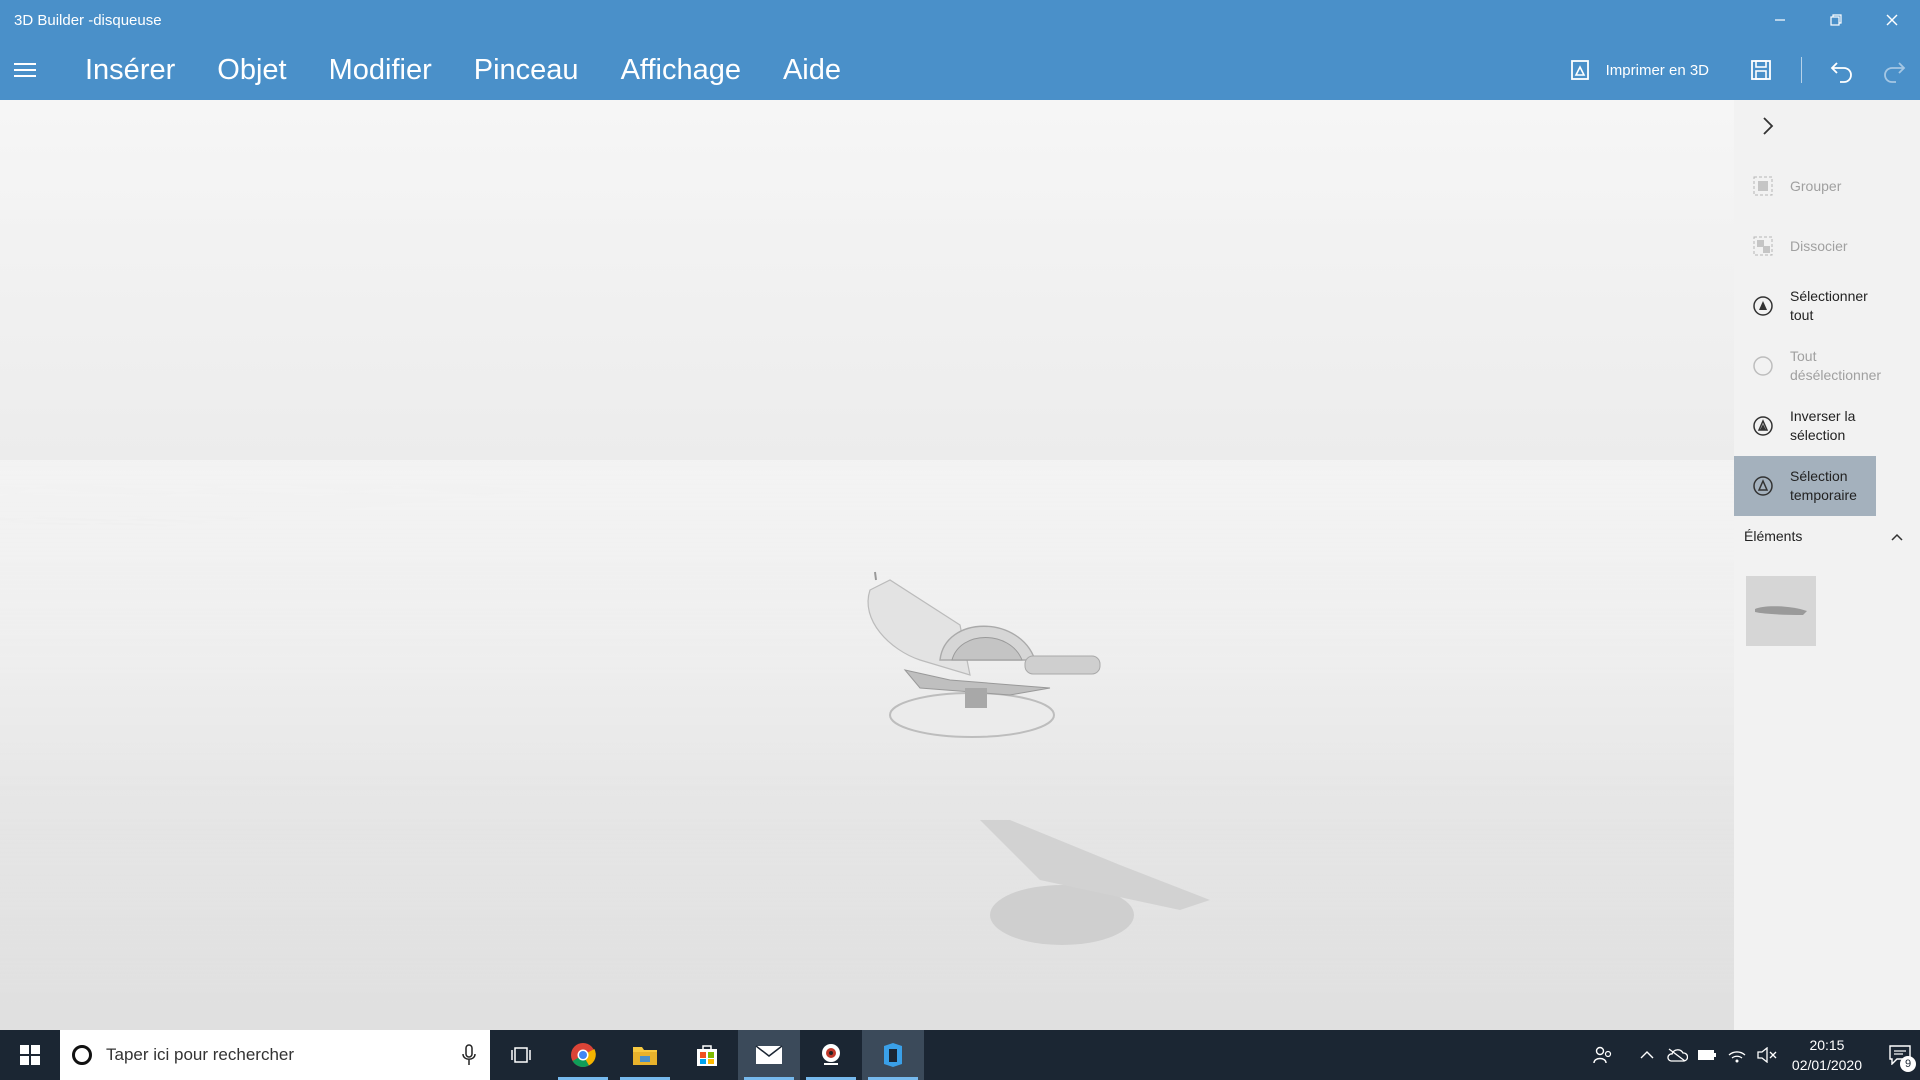 The image size is (1920, 1080). Describe the element at coordinates (1836, 365) in the screenshot. I see `deselect-all-label: Tout désélectionner` at that location.